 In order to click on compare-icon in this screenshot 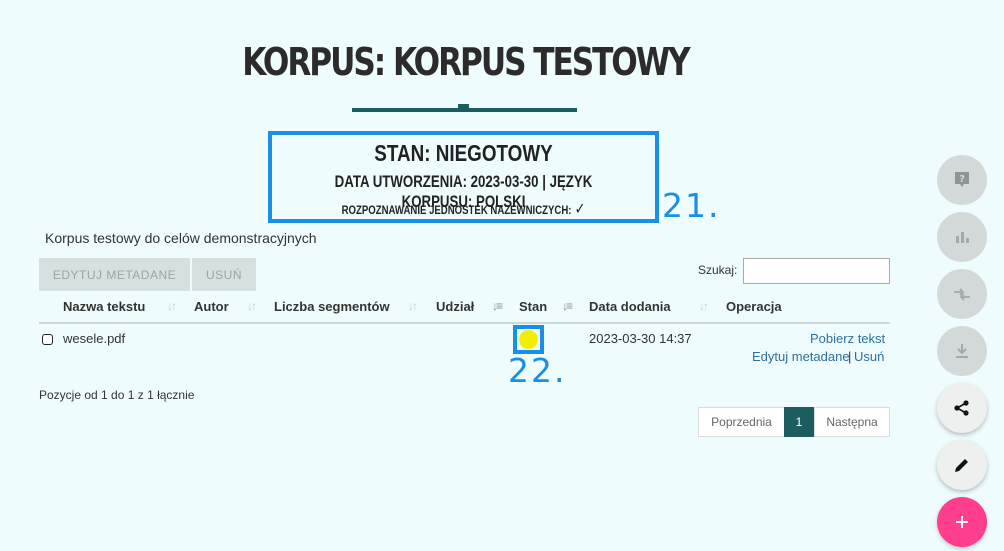, I will do `click(962, 294)`.